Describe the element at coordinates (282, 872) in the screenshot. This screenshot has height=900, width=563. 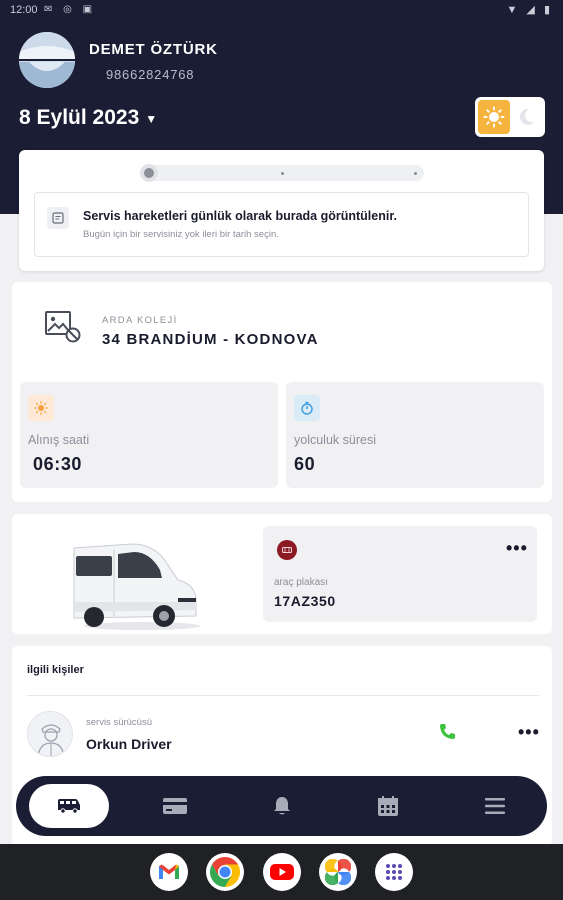
I see `youtube-icon` at that location.